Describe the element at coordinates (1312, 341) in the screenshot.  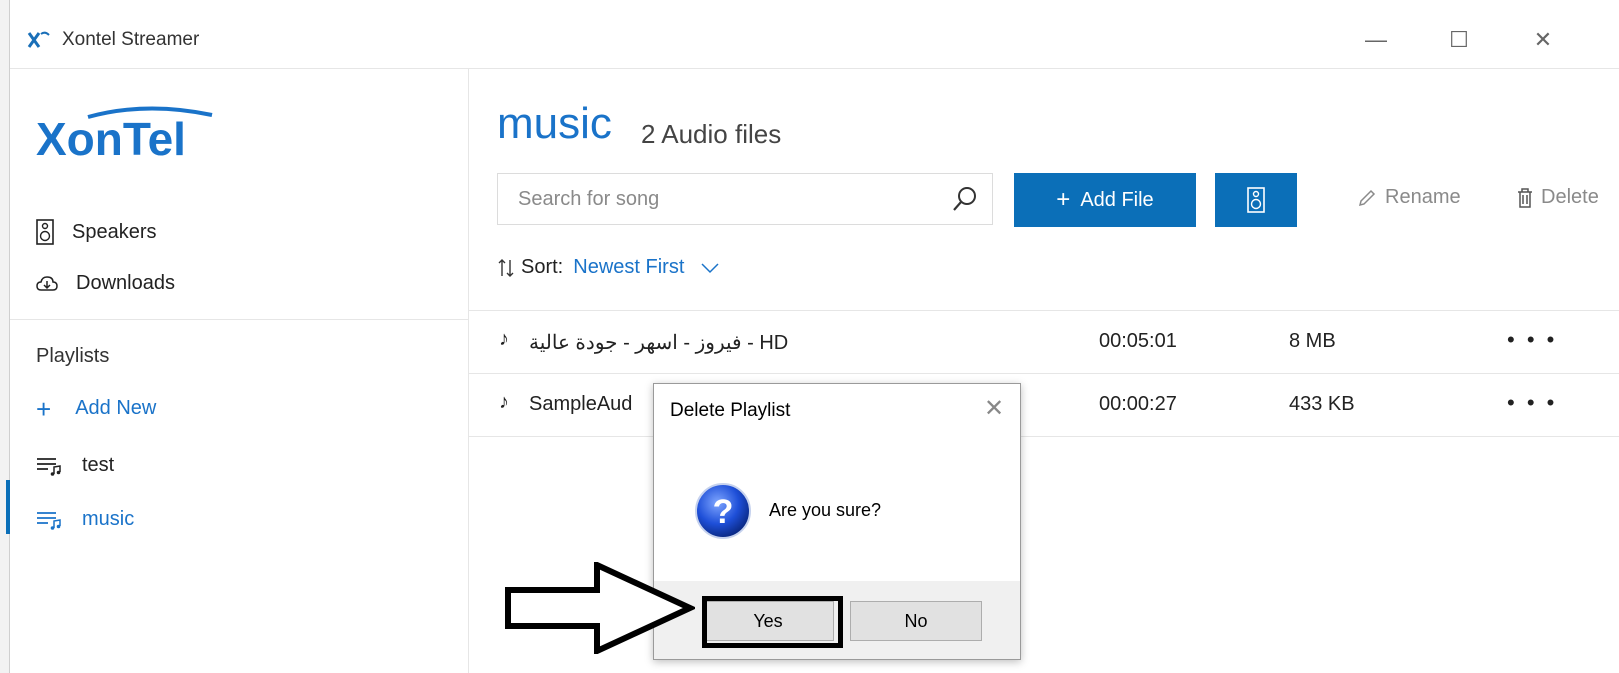
I see `file-size: 8 MB` at that location.